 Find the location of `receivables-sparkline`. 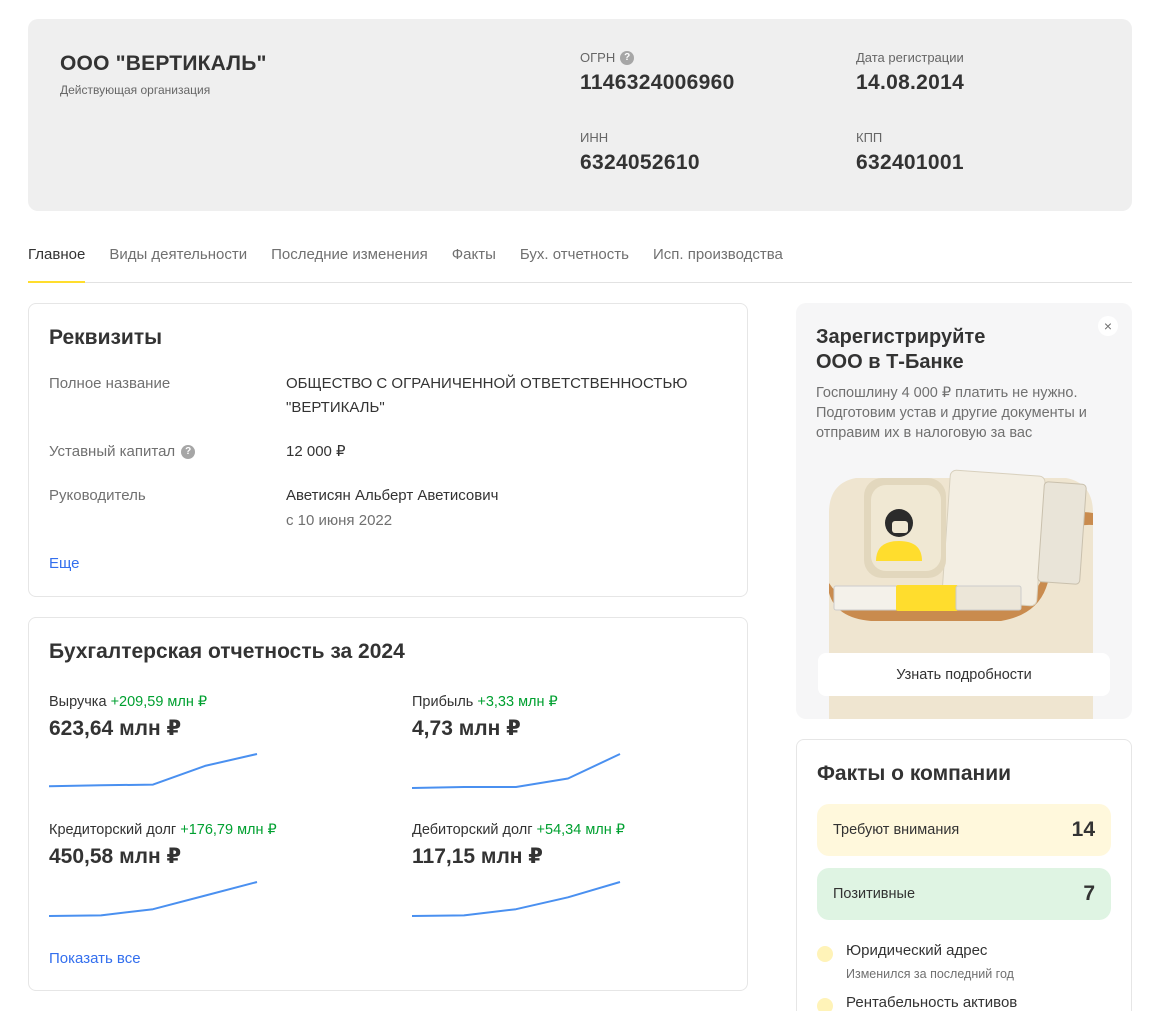

receivables-sparkline is located at coordinates (516, 899).